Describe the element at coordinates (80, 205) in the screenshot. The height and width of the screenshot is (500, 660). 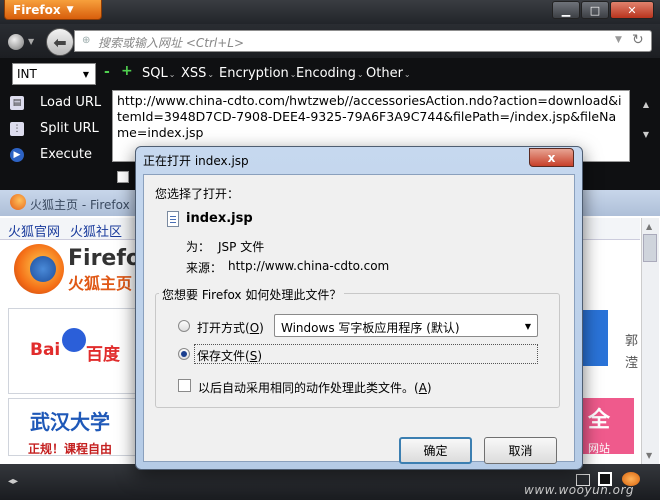
I see `background-window-title: 火狐主页 - Firefox` at that location.